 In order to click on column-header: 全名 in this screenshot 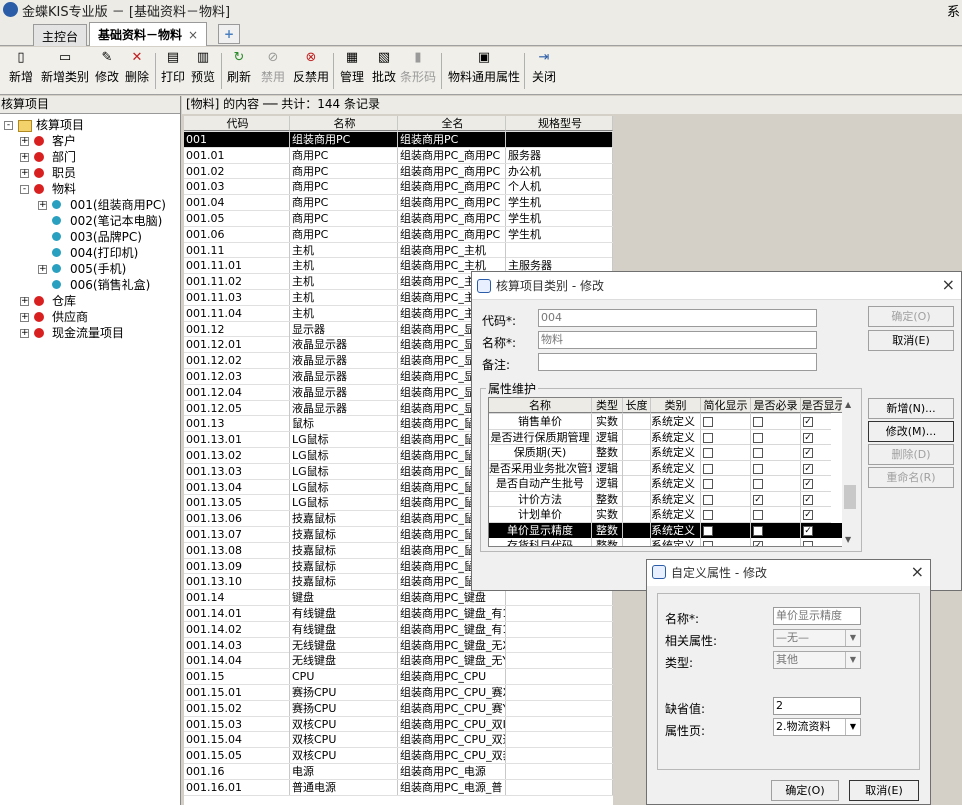, I will do `click(452, 123)`.